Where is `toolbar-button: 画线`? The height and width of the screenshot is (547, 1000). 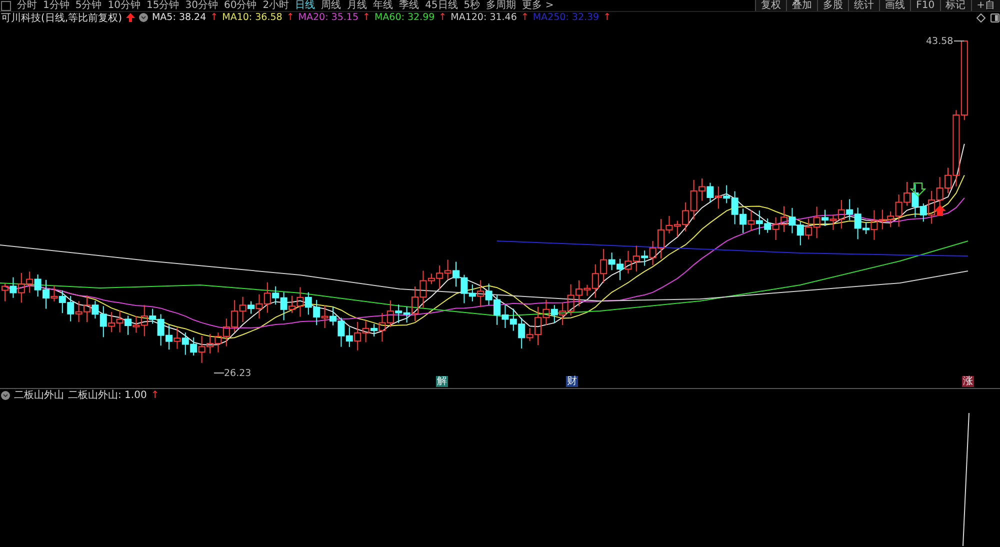 toolbar-button: 画线 is located at coordinates (894, 5).